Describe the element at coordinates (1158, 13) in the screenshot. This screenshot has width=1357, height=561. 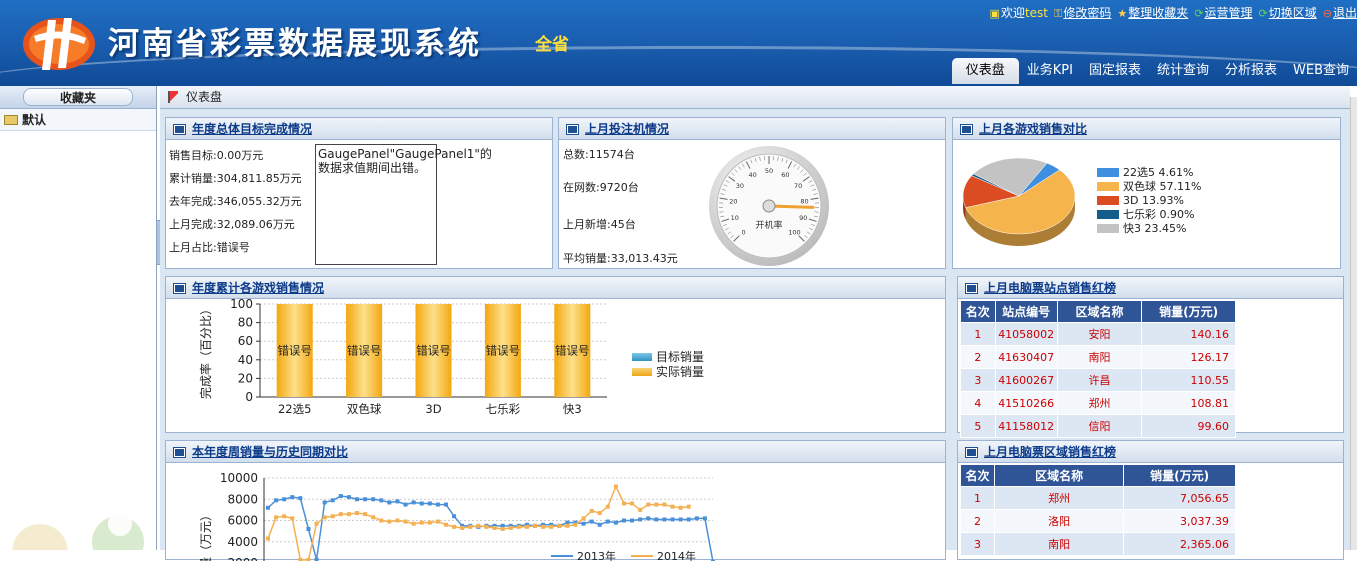
I see `organize-favorites-link: 整理收藏夹` at that location.